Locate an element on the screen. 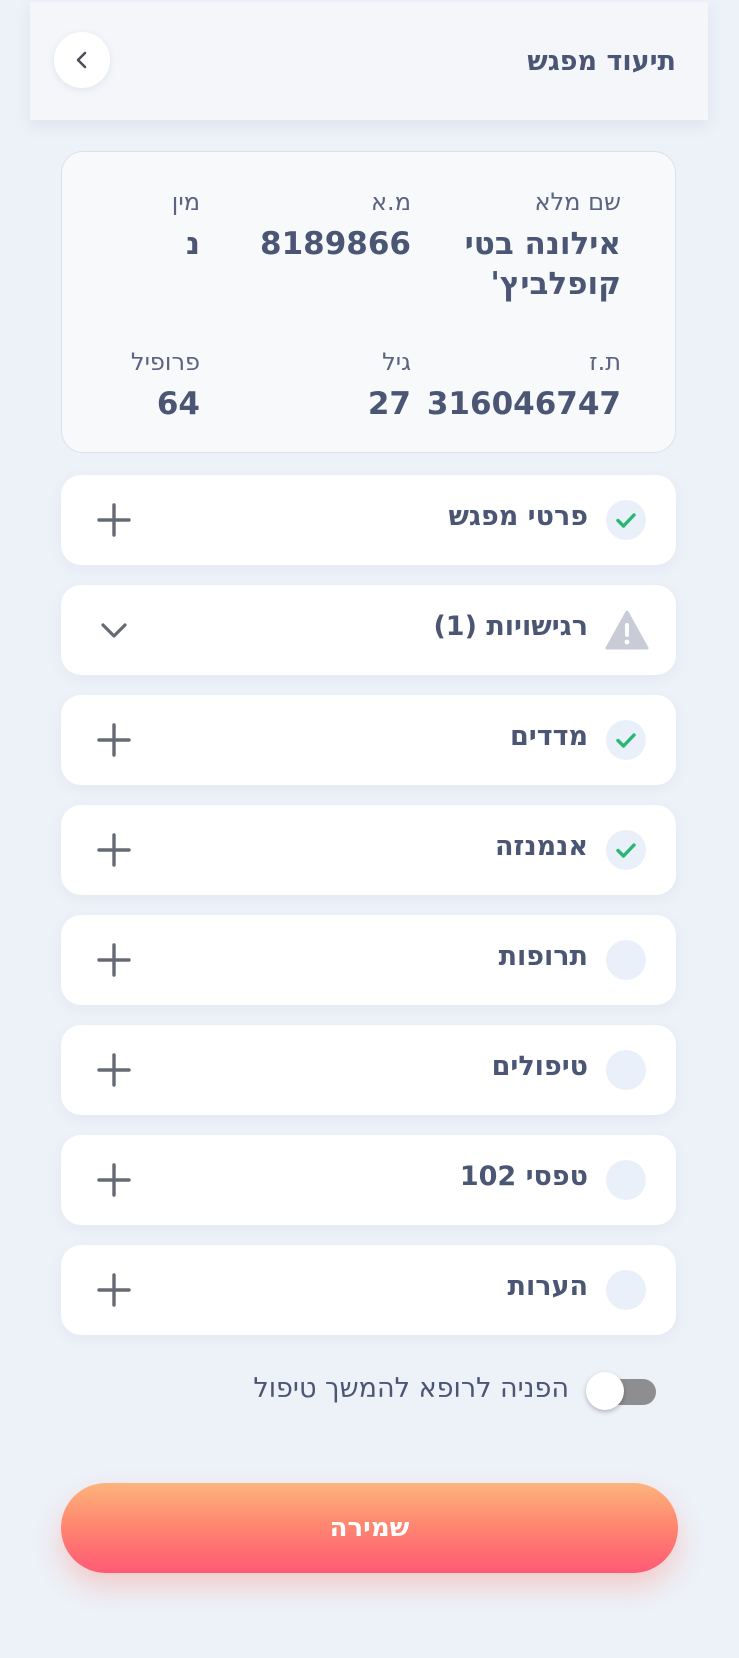 This screenshot has width=739, height=1658. warning-icon is located at coordinates (627, 630).